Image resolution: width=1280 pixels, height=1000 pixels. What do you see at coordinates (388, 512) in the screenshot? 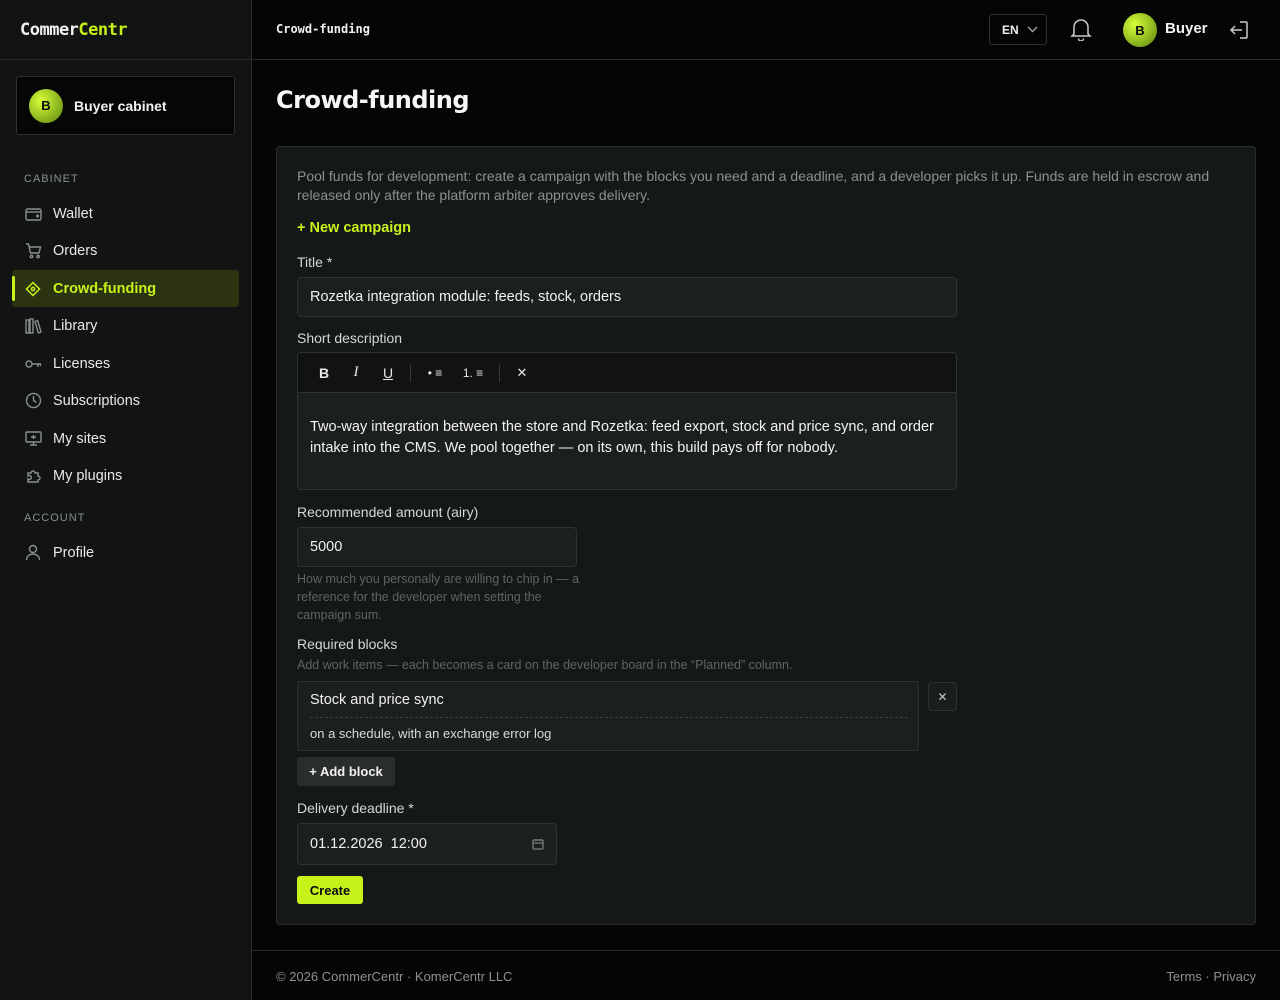
I see `amount-label: Recommended amount (airy)` at bounding box center [388, 512].